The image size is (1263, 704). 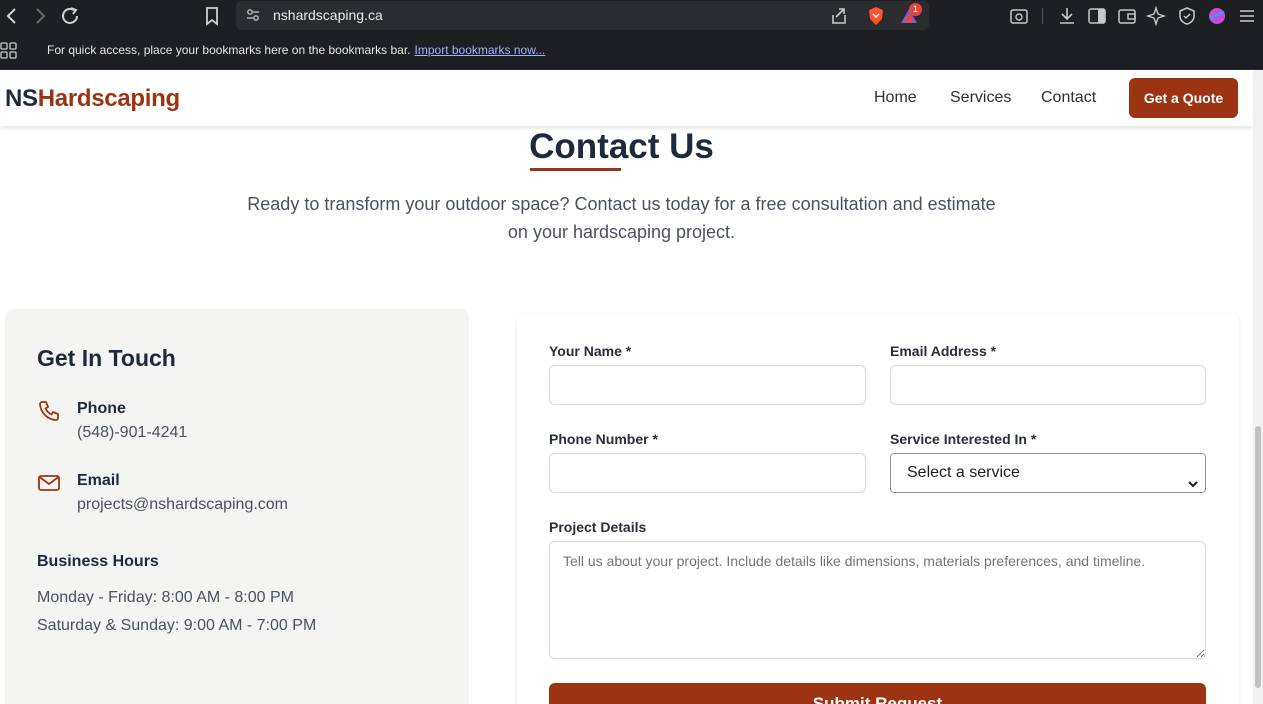 I want to click on service-label: Service Interested In *, so click(x=963, y=439).